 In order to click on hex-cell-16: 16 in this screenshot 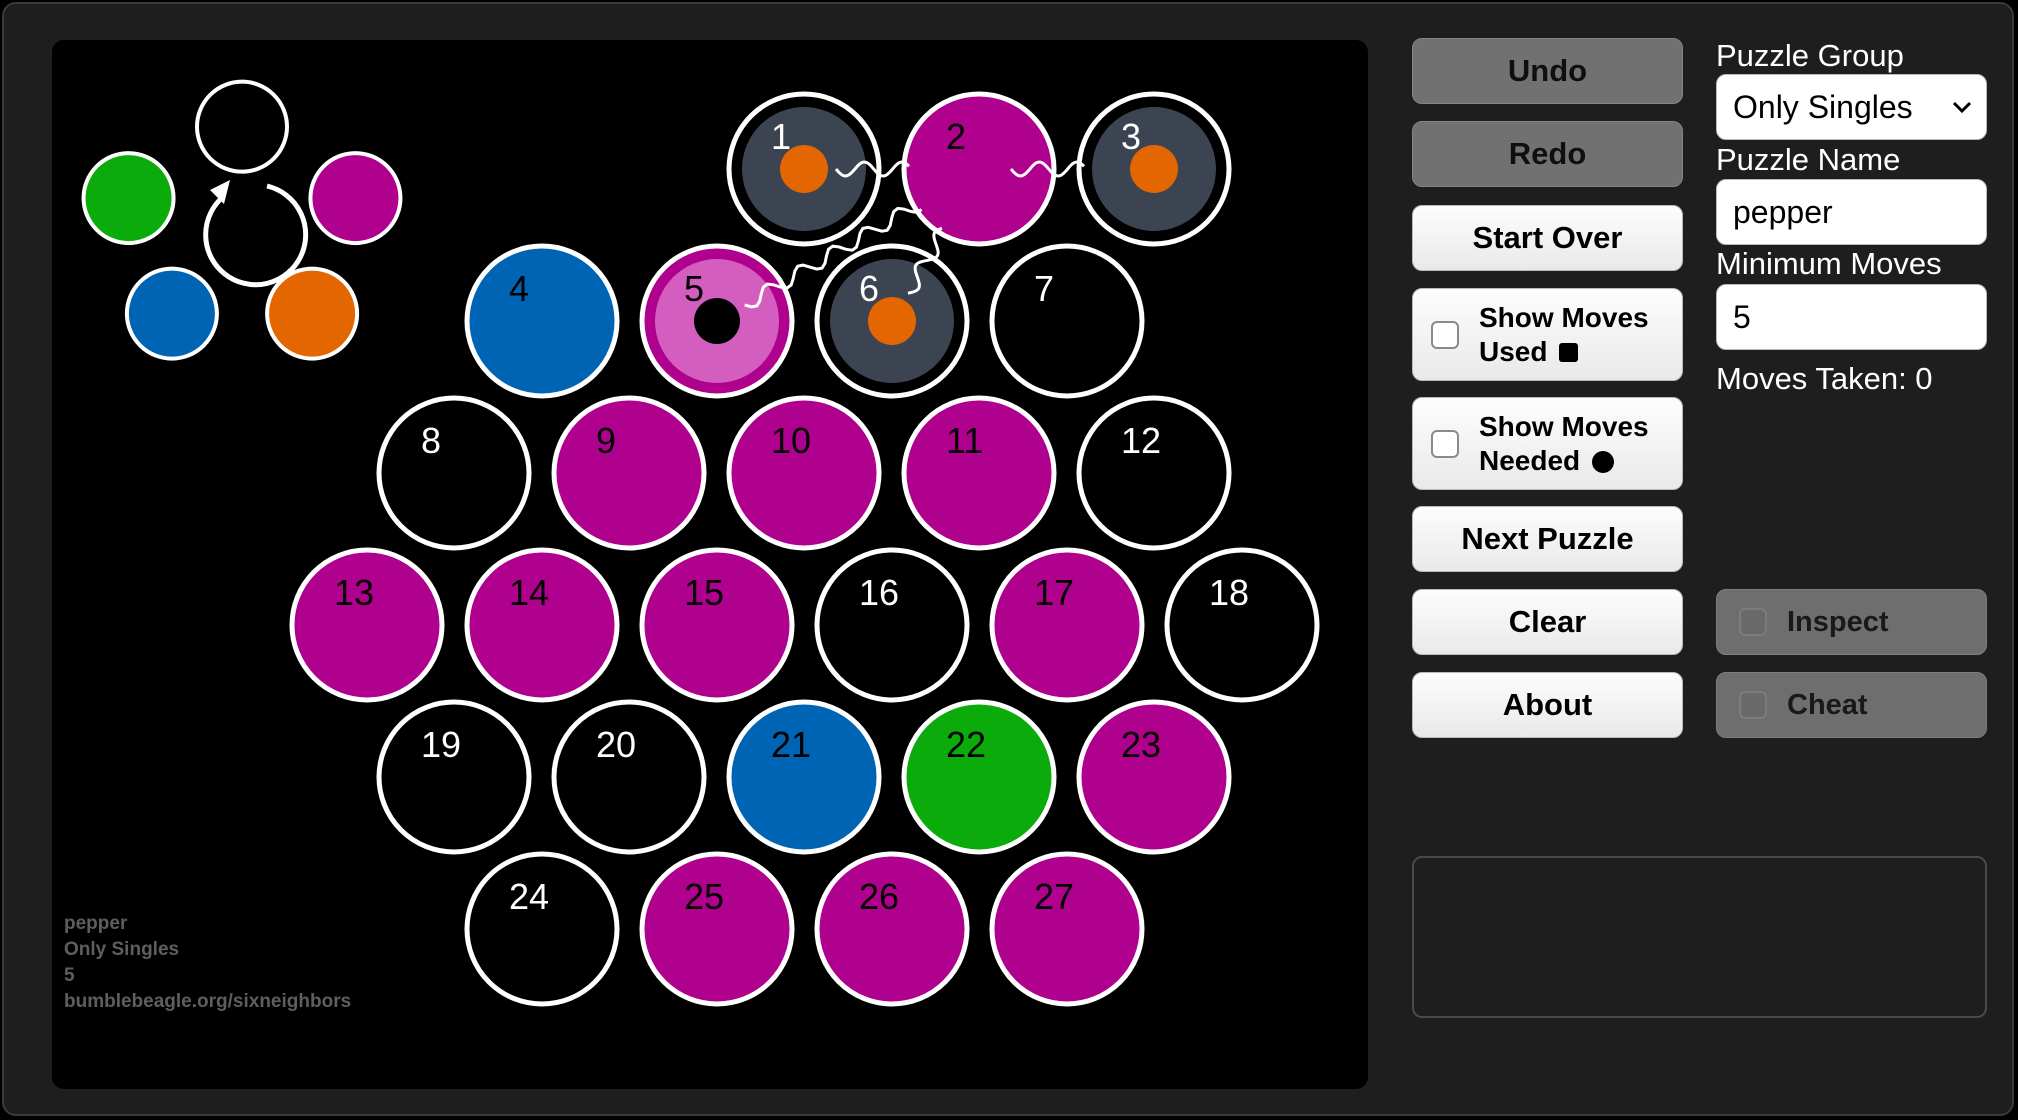, I will do `click(892, 625)`.